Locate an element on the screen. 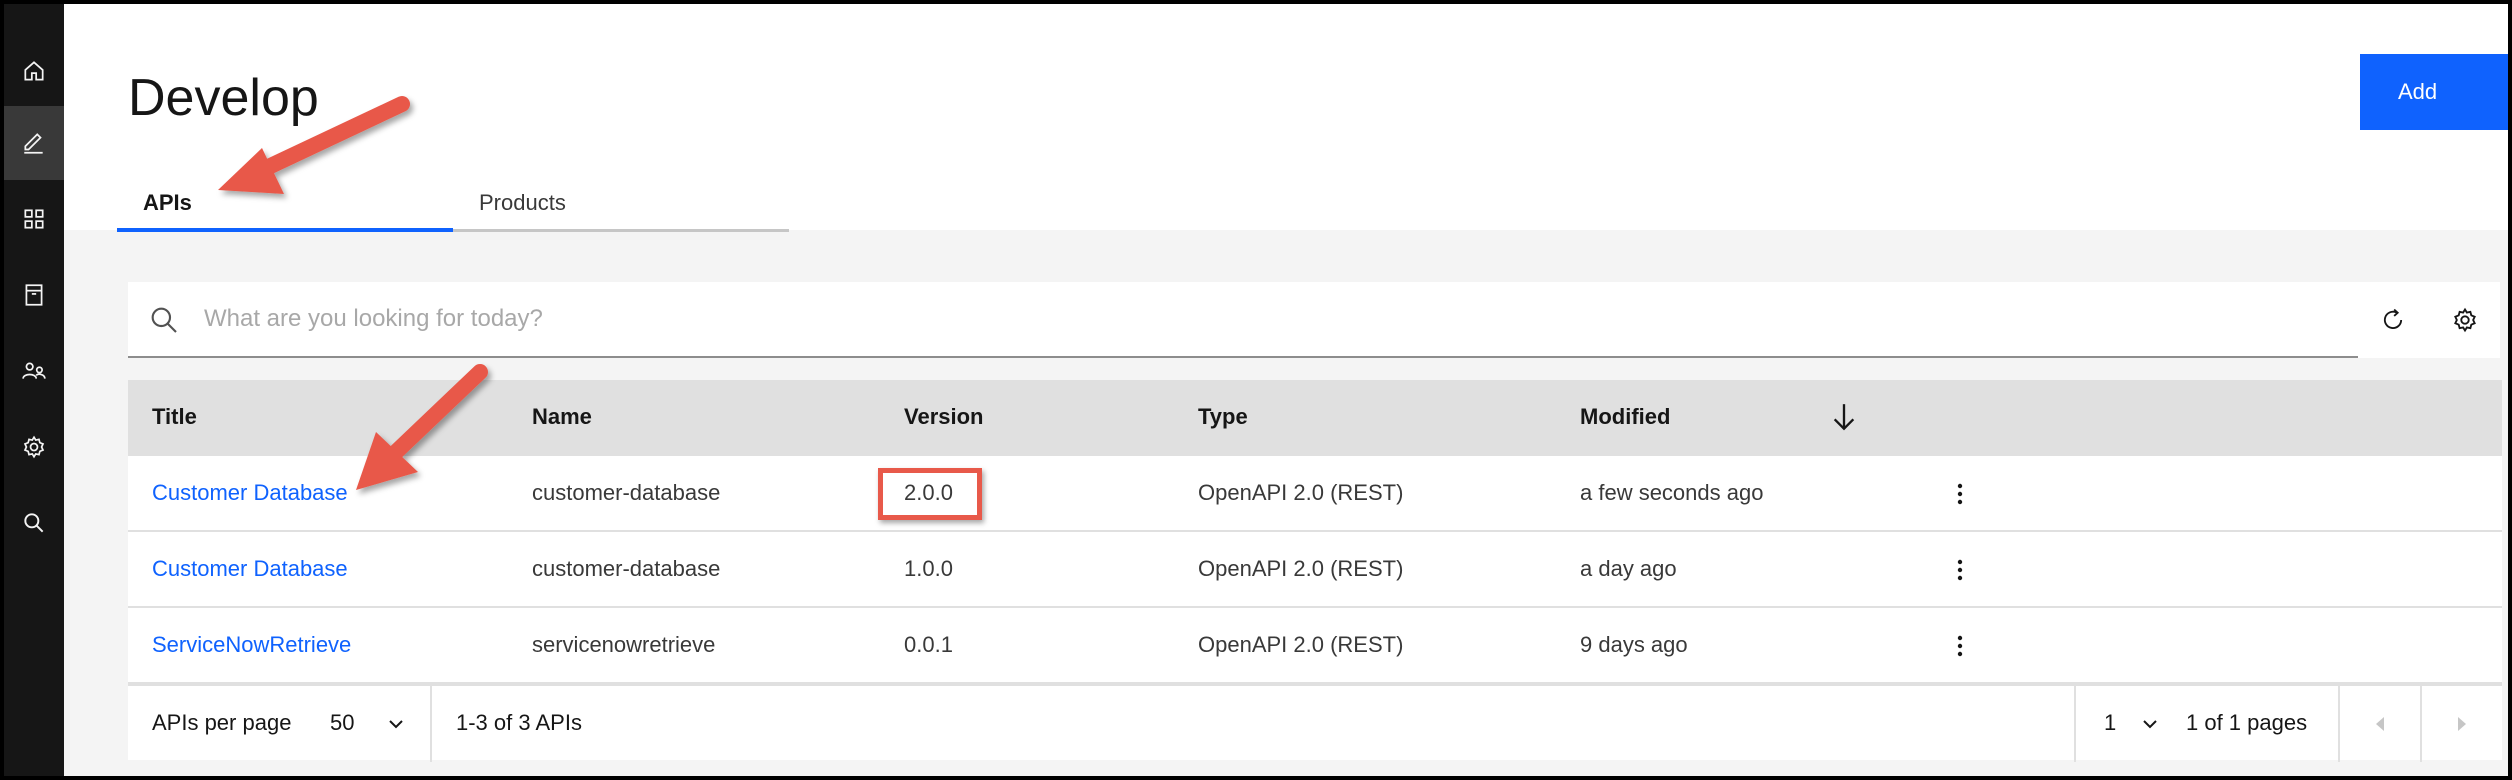 The width and height of the screenshot is (2512, 780). refresh-button is located at coordinates (2393, 320).